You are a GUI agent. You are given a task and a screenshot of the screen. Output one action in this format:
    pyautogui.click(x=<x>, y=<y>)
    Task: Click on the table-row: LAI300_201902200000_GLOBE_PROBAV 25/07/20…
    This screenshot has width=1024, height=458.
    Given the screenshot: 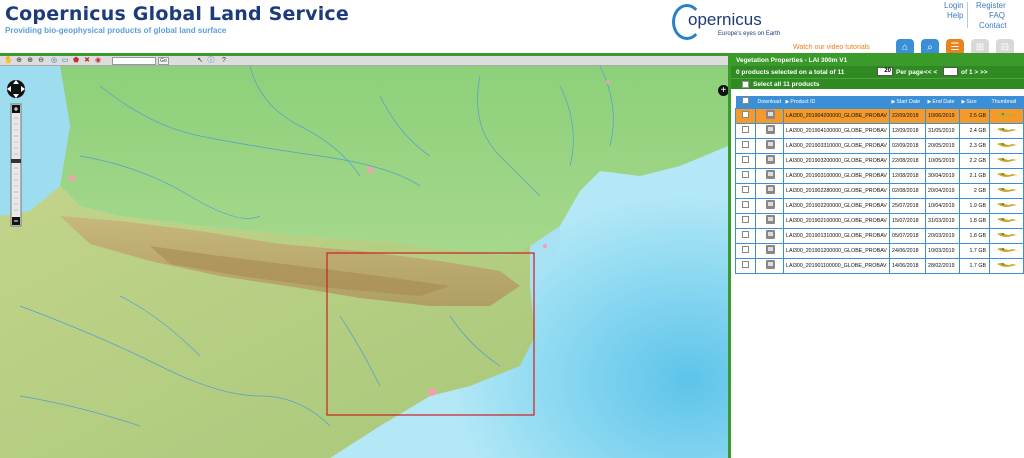 What is the action you would take?
    pyautogui.click(x=879, y=205)
    